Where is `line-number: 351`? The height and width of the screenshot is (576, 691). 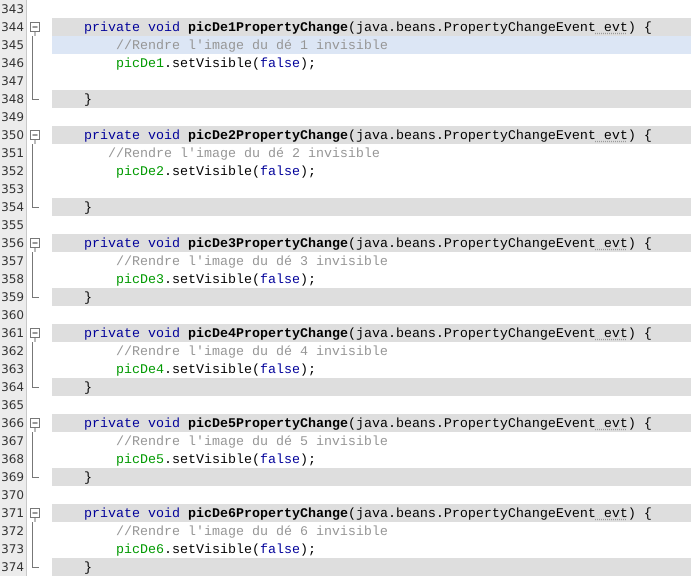 line-number: 351 is located at coordinates (13, 153).